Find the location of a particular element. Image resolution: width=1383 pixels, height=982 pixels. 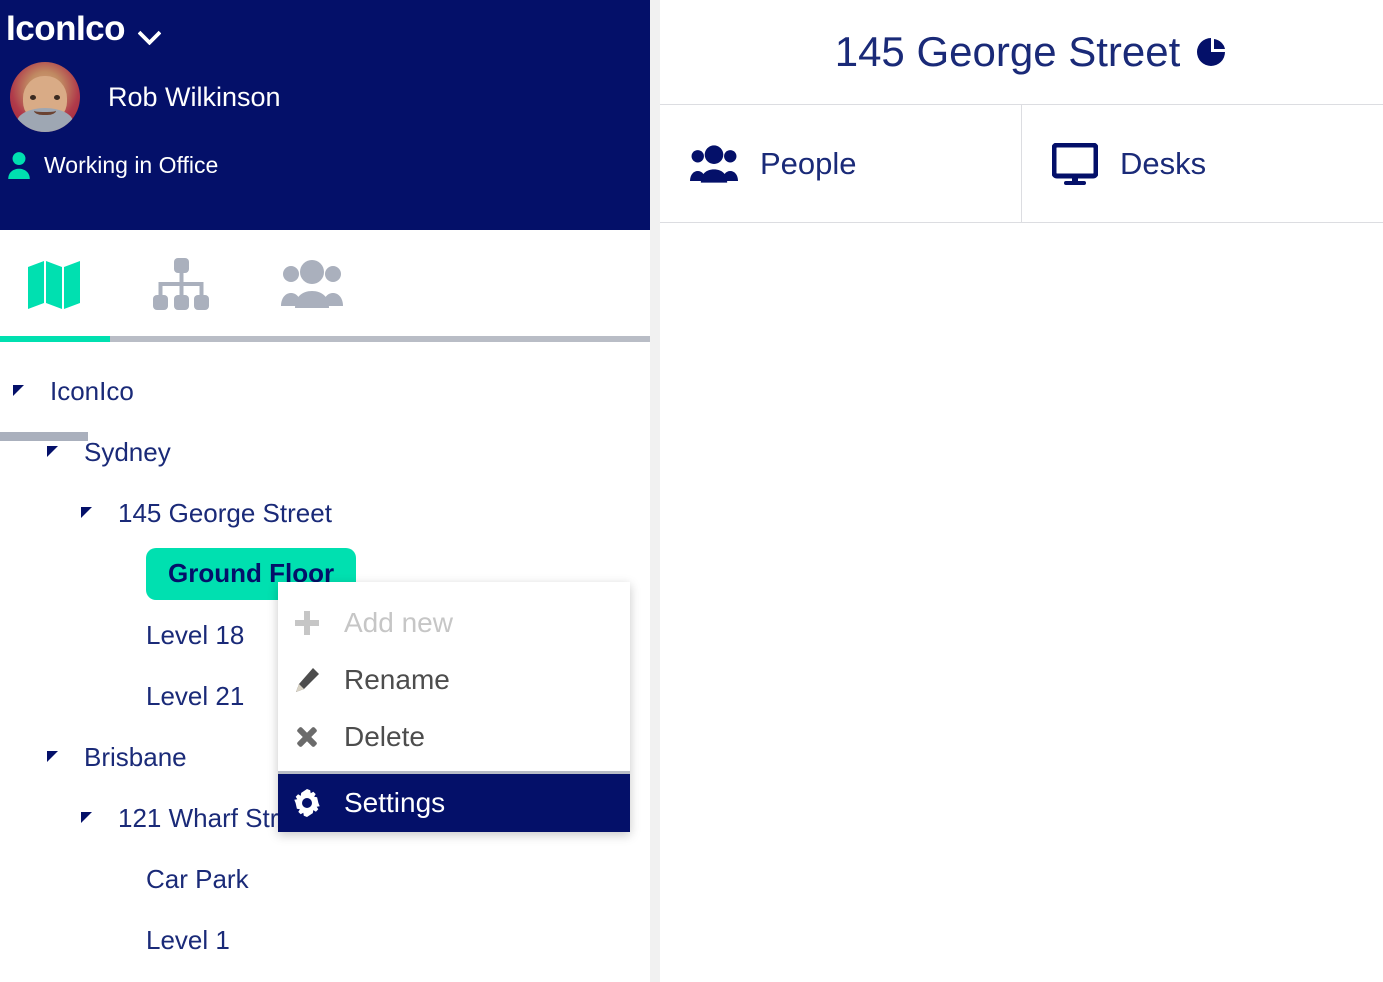

tree-item-label: IconIco is located at coordinates (92, 390).